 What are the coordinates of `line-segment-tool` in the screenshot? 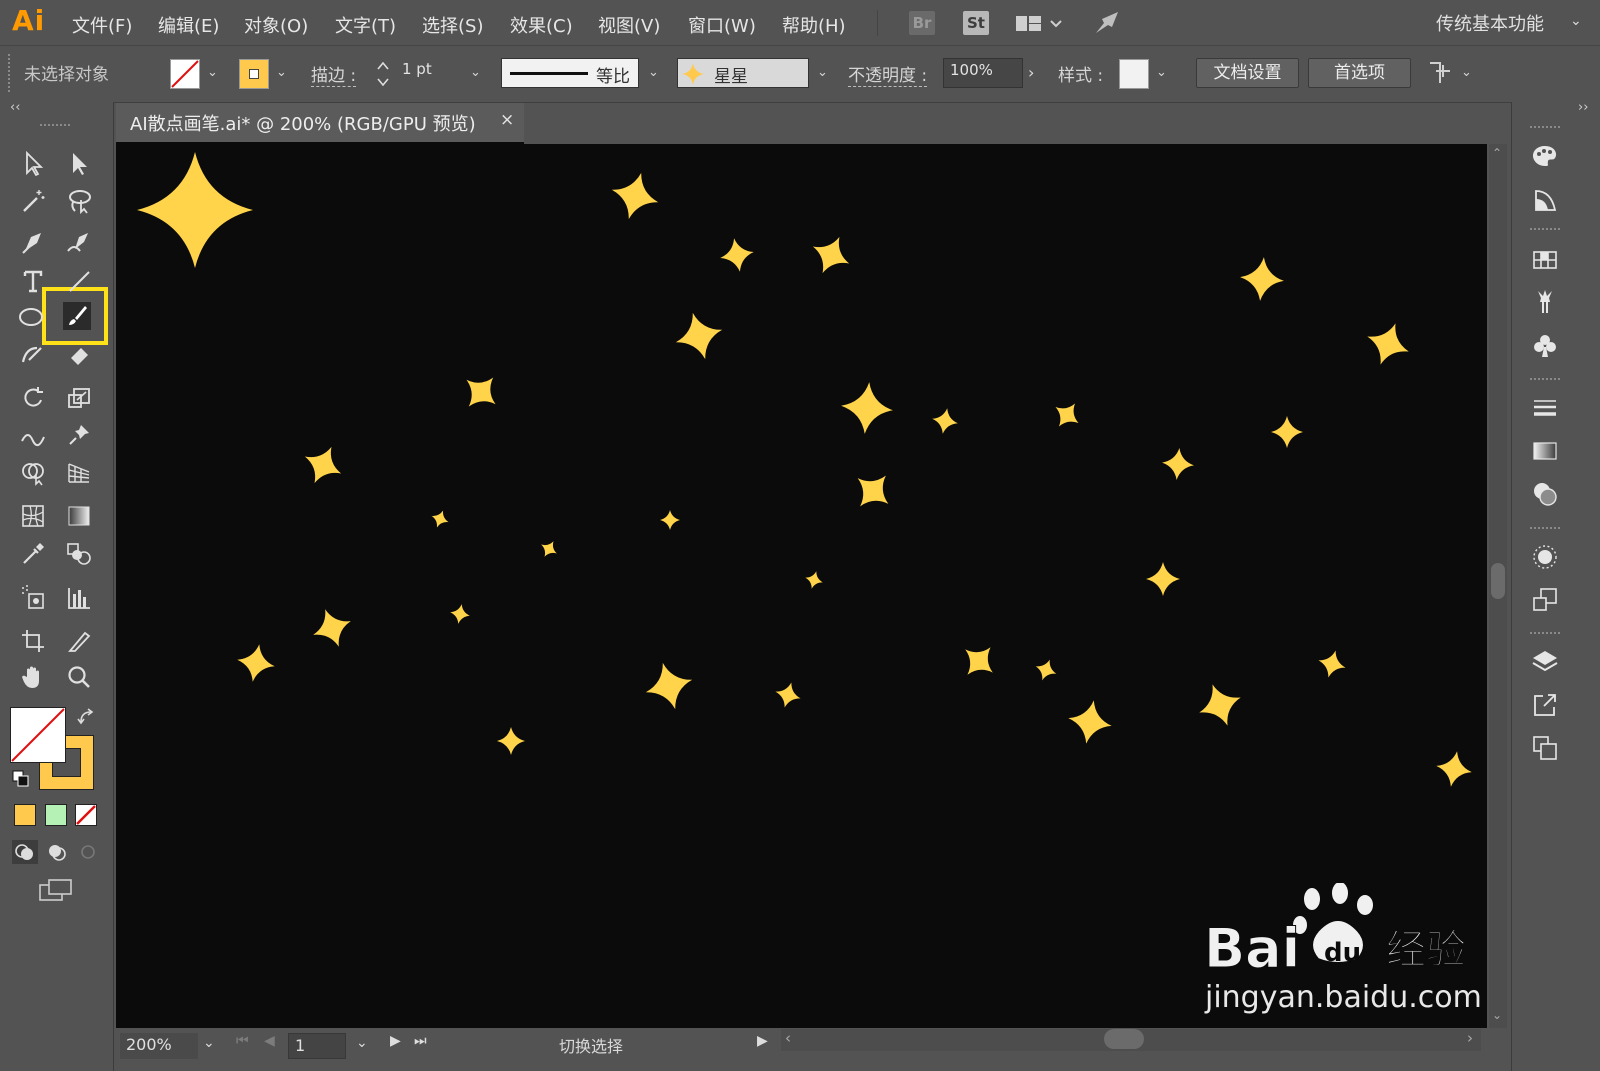 It's located at (79, 281).